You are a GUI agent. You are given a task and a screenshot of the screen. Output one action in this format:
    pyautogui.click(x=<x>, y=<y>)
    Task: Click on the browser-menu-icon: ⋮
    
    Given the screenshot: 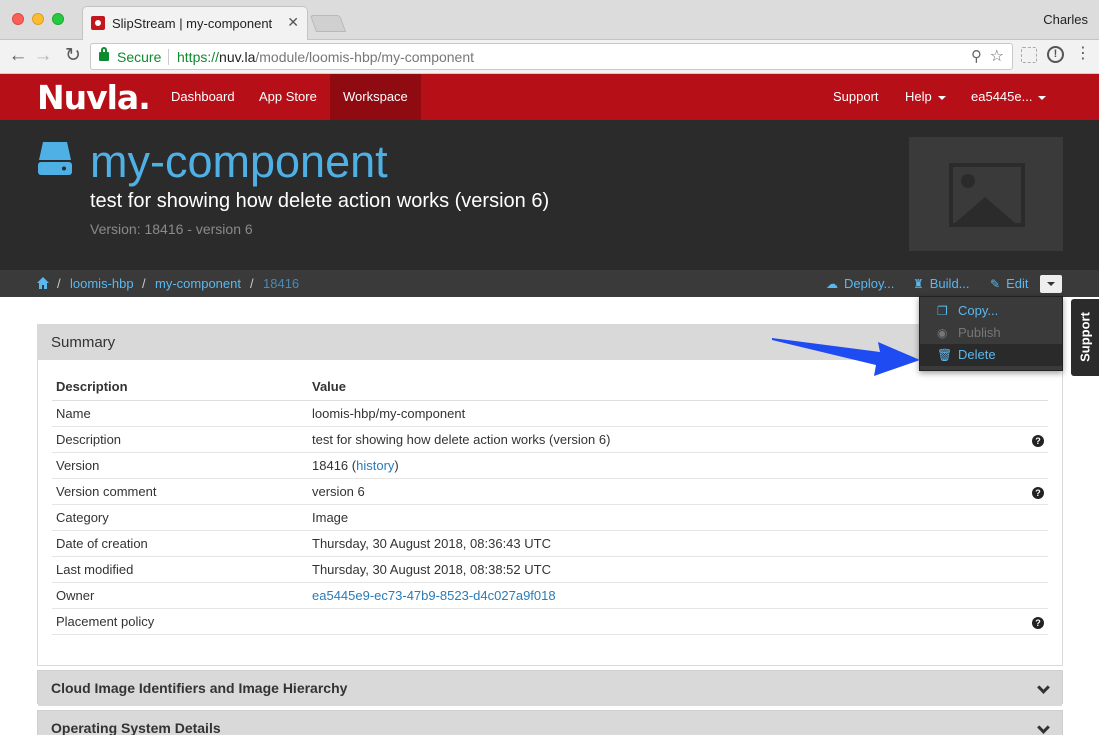 What is the action you would take?
    pyautogui.click(x=1083, y=54)
    